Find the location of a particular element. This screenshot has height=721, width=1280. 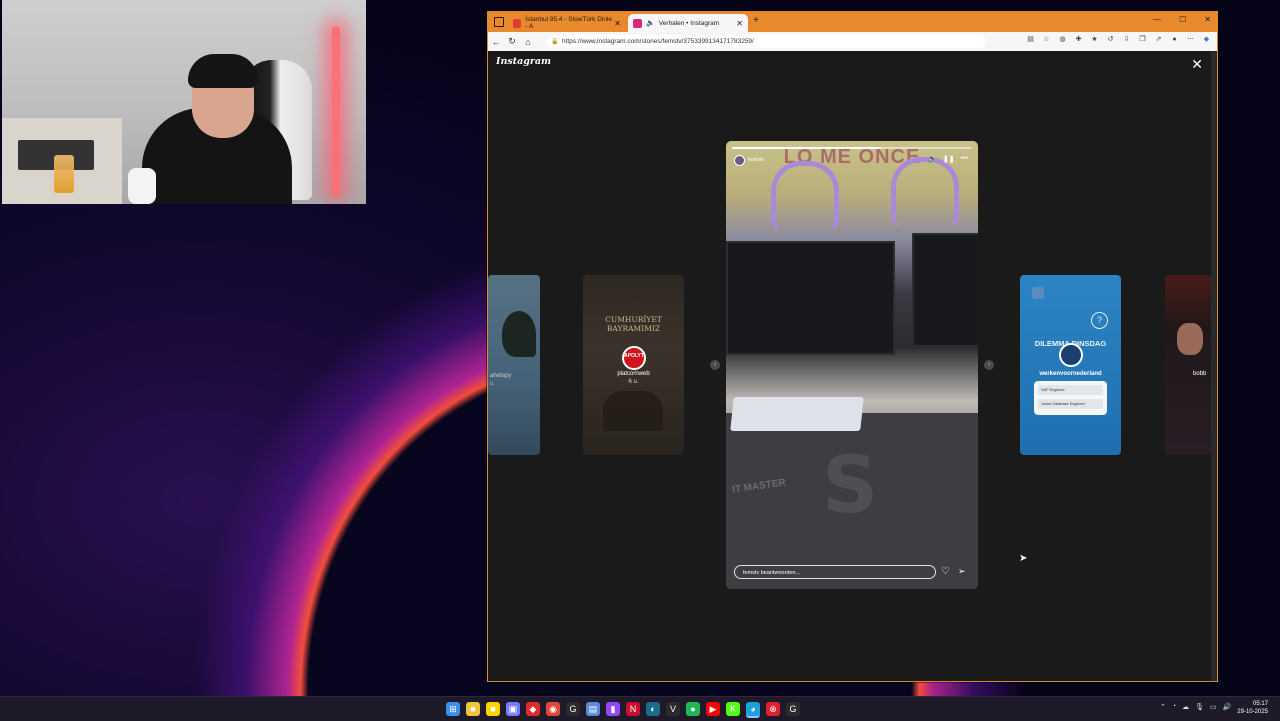

window-controls: — ☐ ✕ is located at coordinates (1182, 19).